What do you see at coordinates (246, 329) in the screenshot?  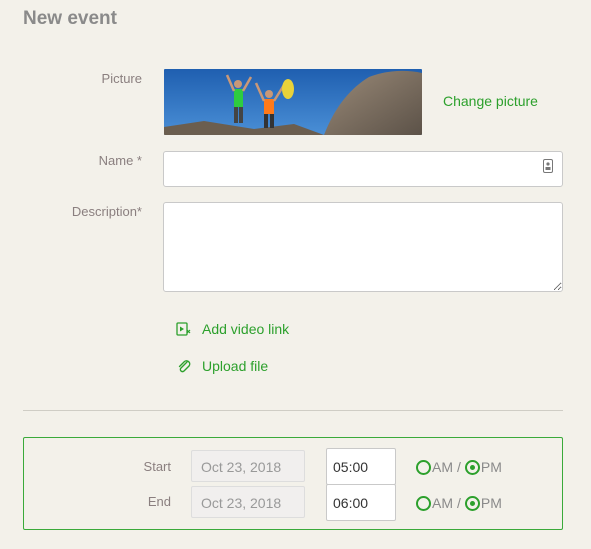 I see `add-video-link-label: Add video link` at bounding box center [246, 329].